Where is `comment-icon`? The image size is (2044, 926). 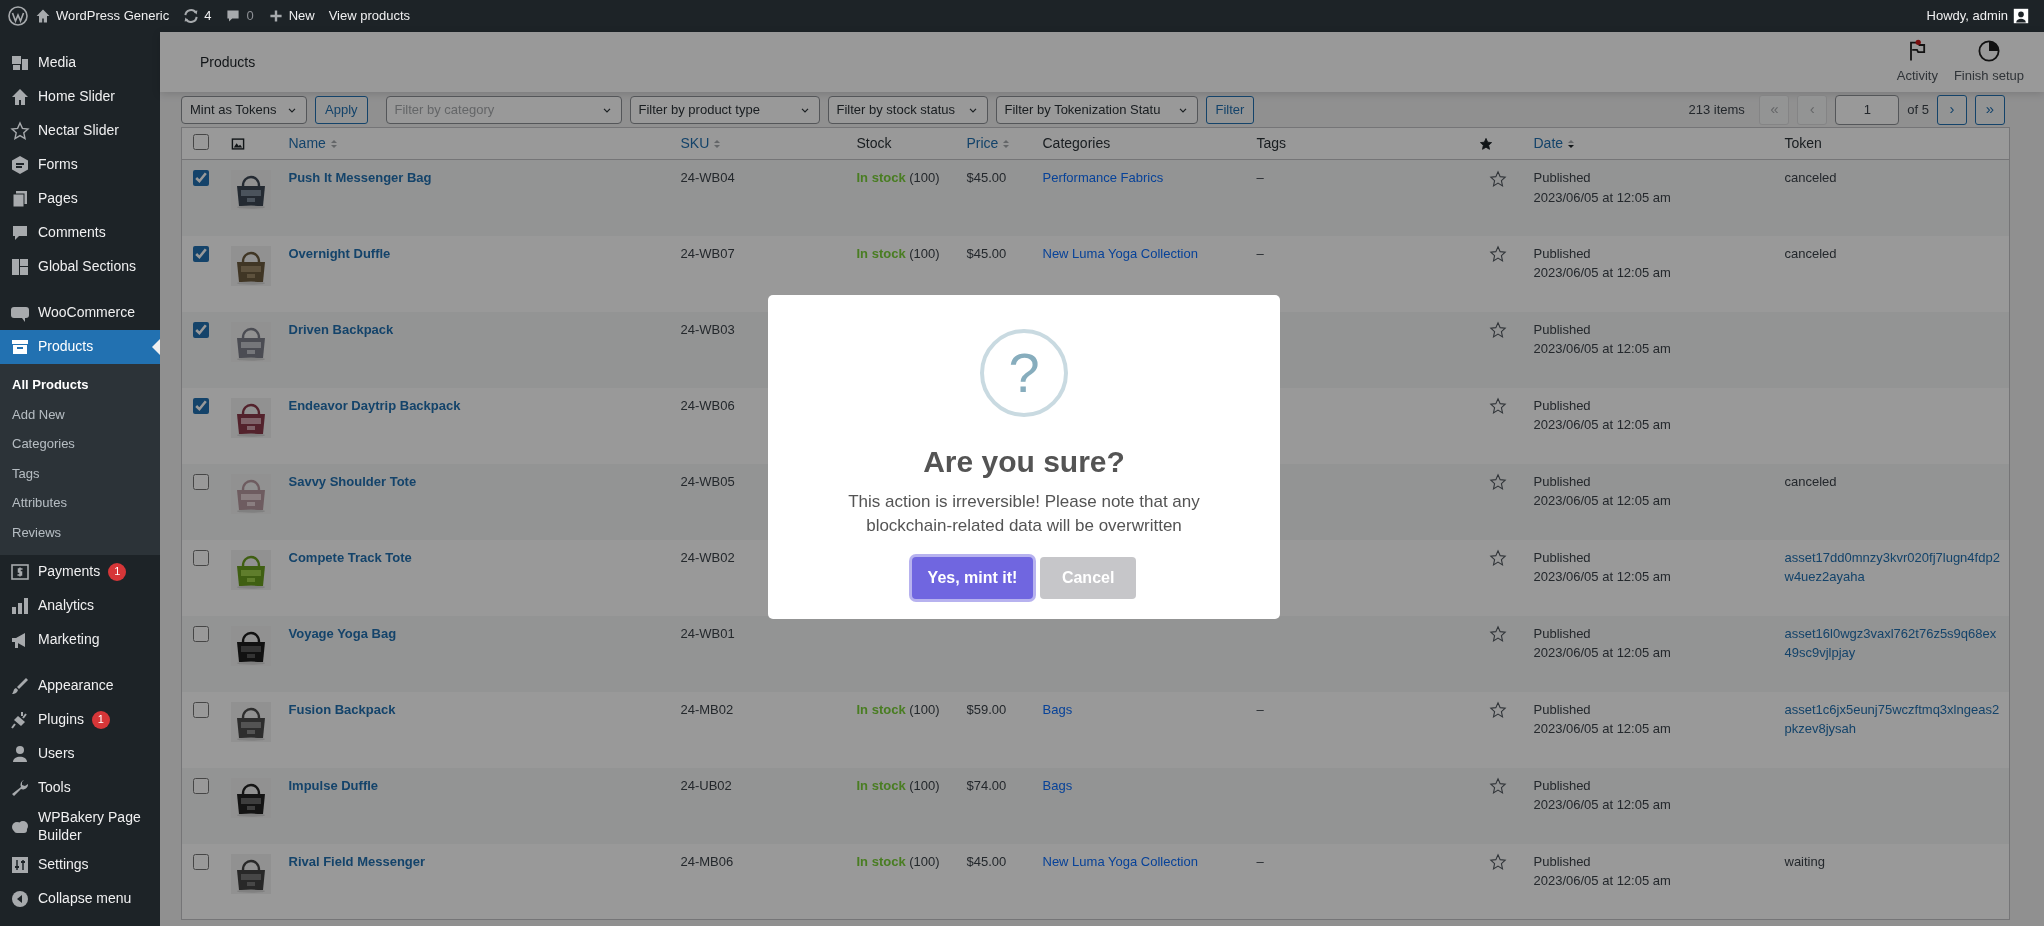 comment-icon is located at coordinates (233, 16).